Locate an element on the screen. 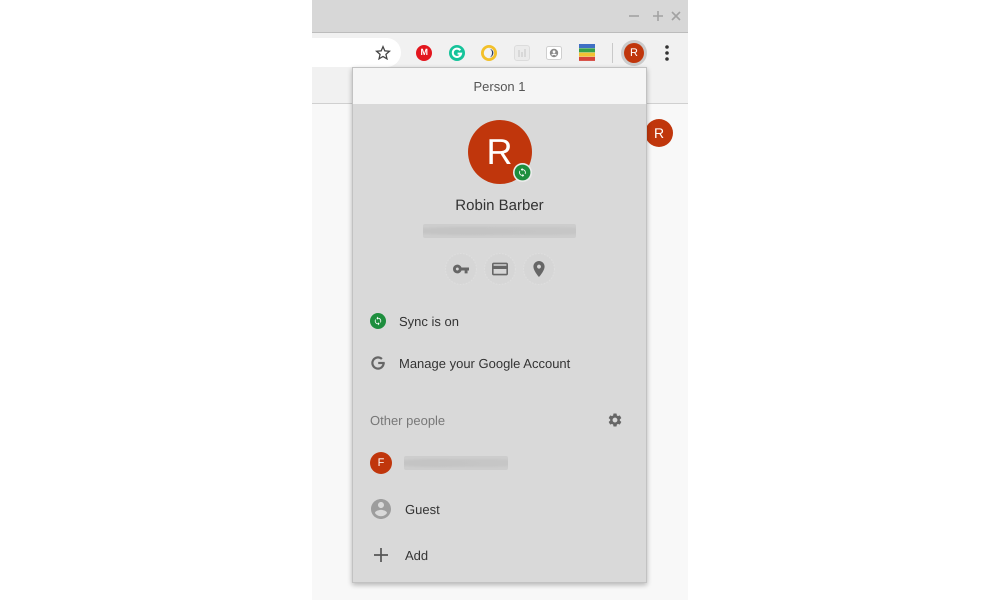 This screenshot has height=600, width=1000. address-field is located at coordinates (356, 52).